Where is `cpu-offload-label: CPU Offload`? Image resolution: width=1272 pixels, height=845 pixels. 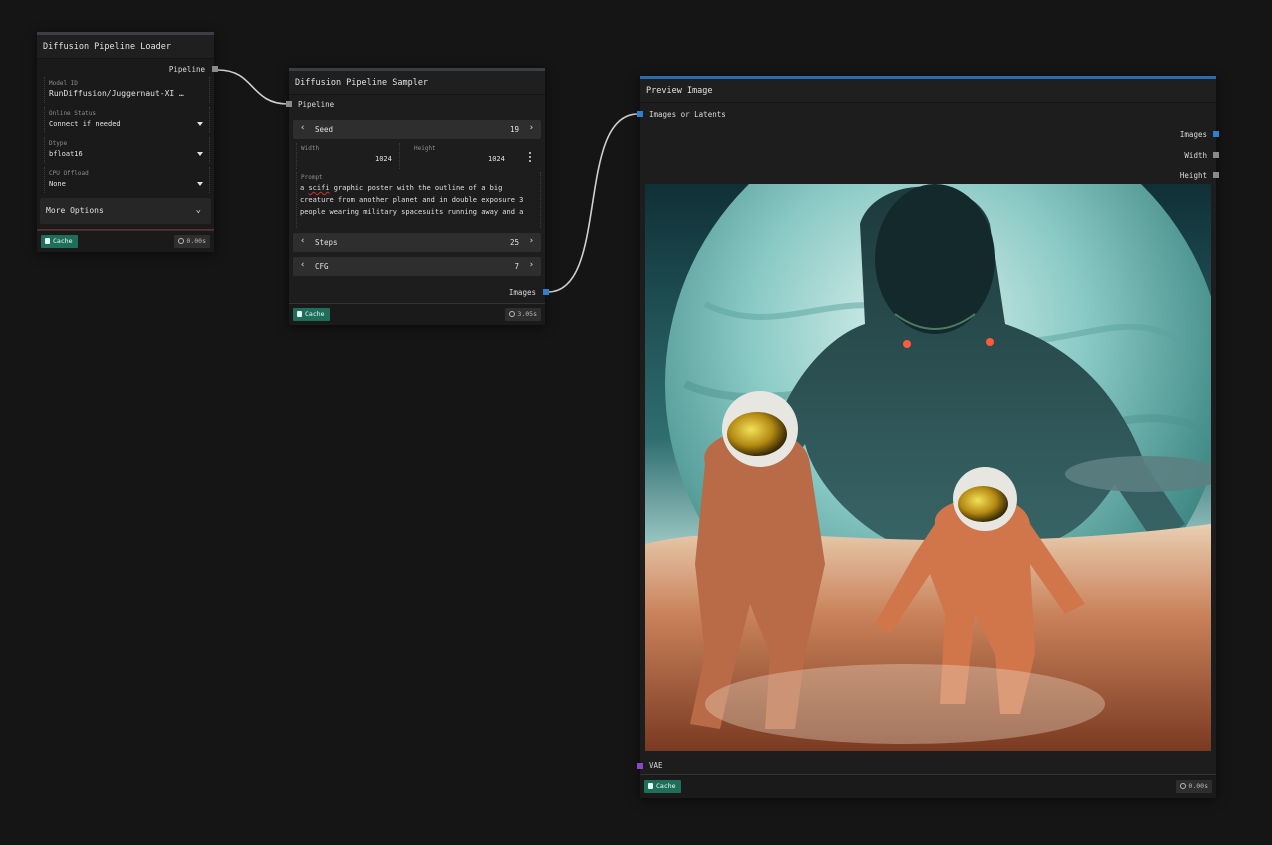
cpu-offload-label: CPU Offload is located at coordinates (69, 173).